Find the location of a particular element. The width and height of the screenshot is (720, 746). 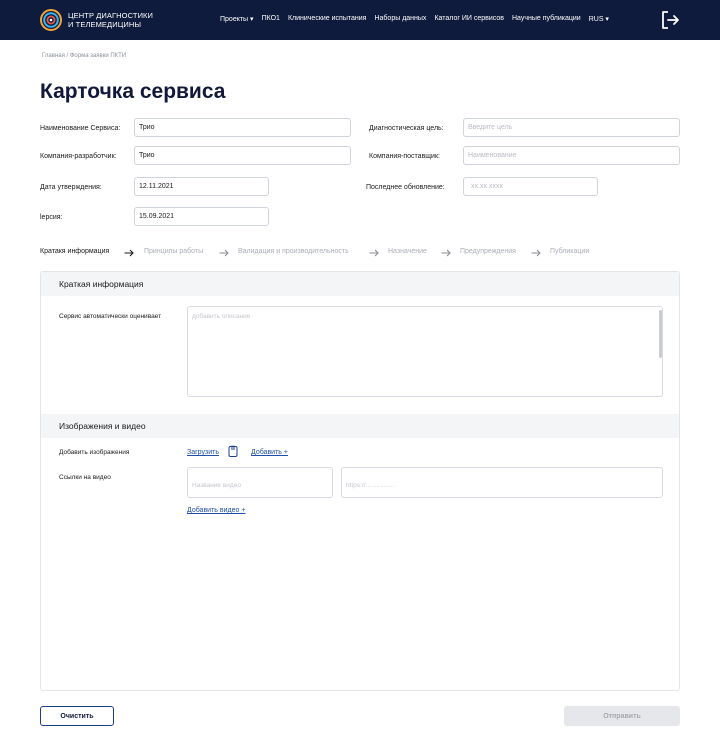

auto-eval-label: Сервис автоматически оценивает is located at coordinates (110, 316).